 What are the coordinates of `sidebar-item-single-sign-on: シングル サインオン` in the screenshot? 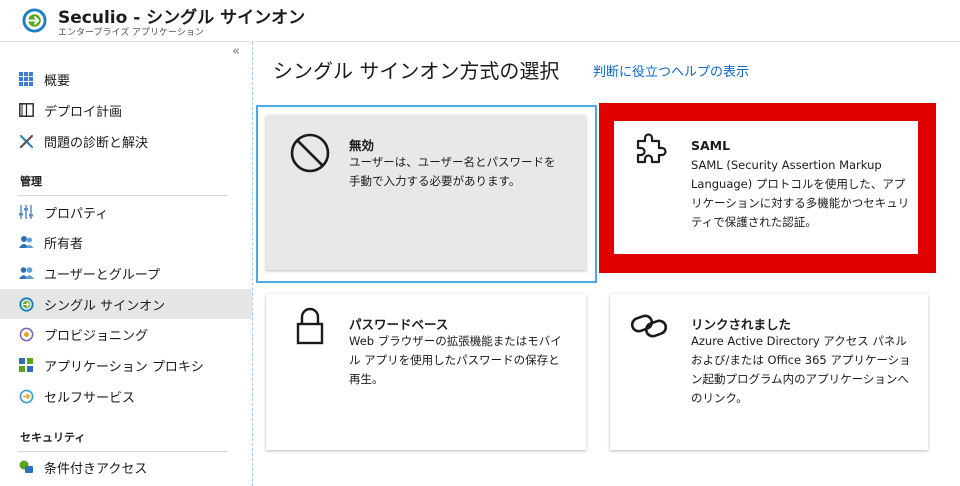 It's located at (126, 304).